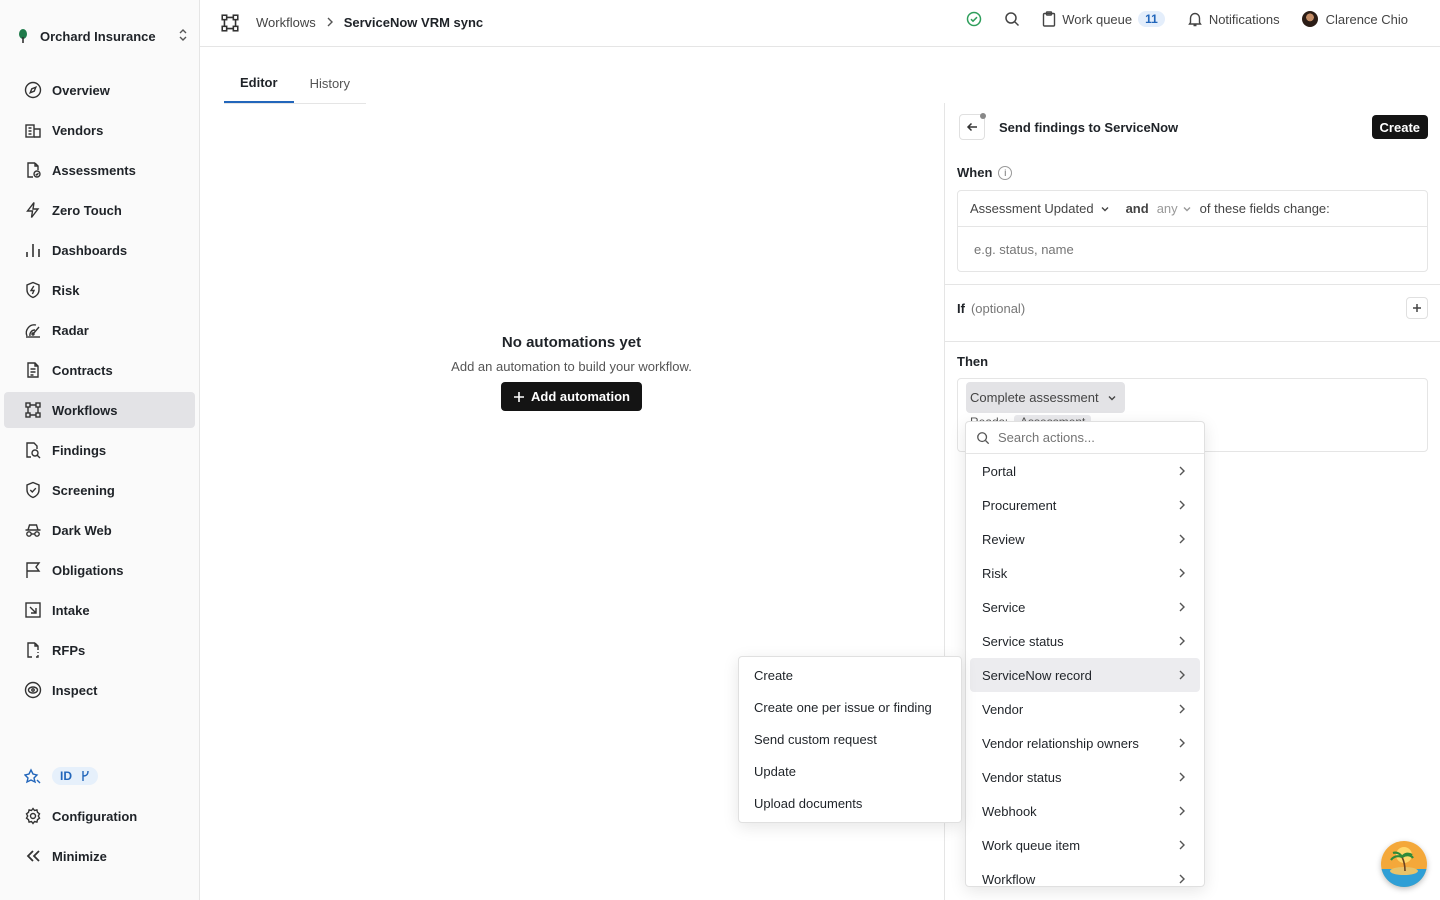  Describe the element at coordinates (850, 707) in the screenshot. I see `submenu-item: Create one per issue or finding` at that location.